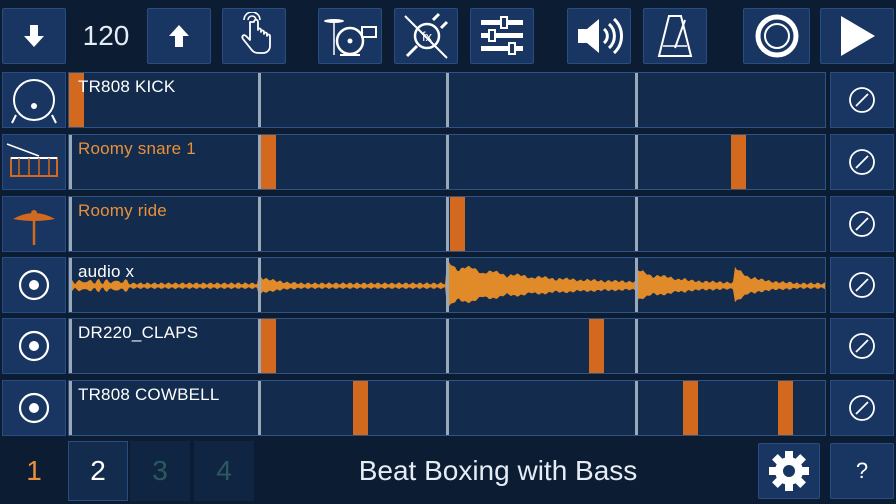 The image size is (896, 504). I want to click on track-label: Roomy ride, so click(122, 210).